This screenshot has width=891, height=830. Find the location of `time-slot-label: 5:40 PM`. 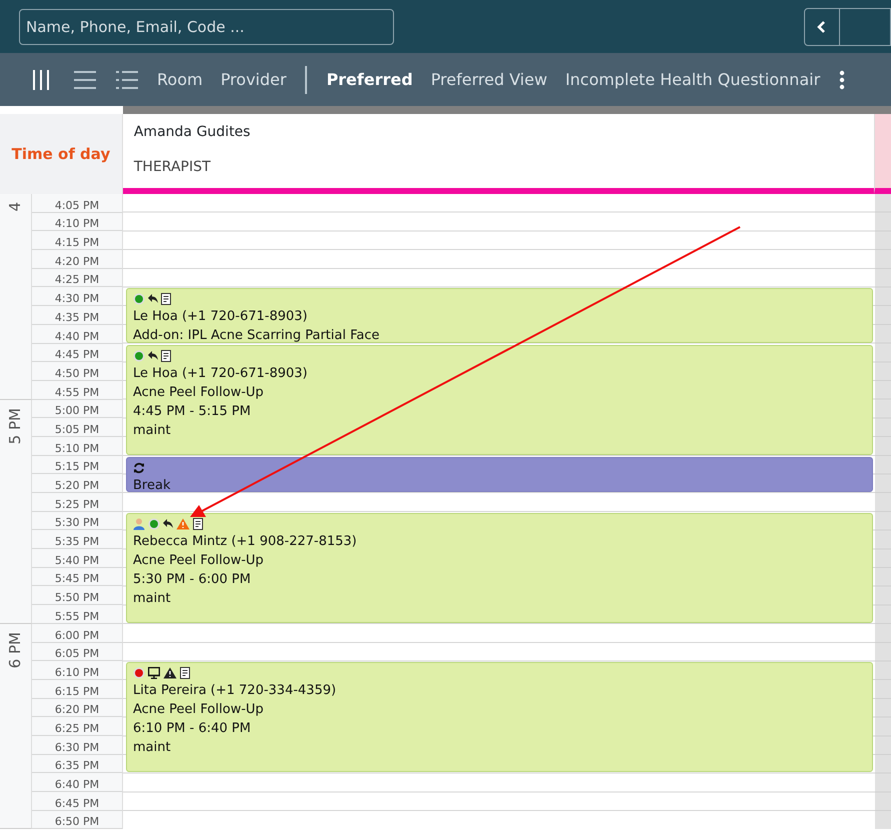

time-slot-label: 5:40 PM is located at coordinates (77, 558).